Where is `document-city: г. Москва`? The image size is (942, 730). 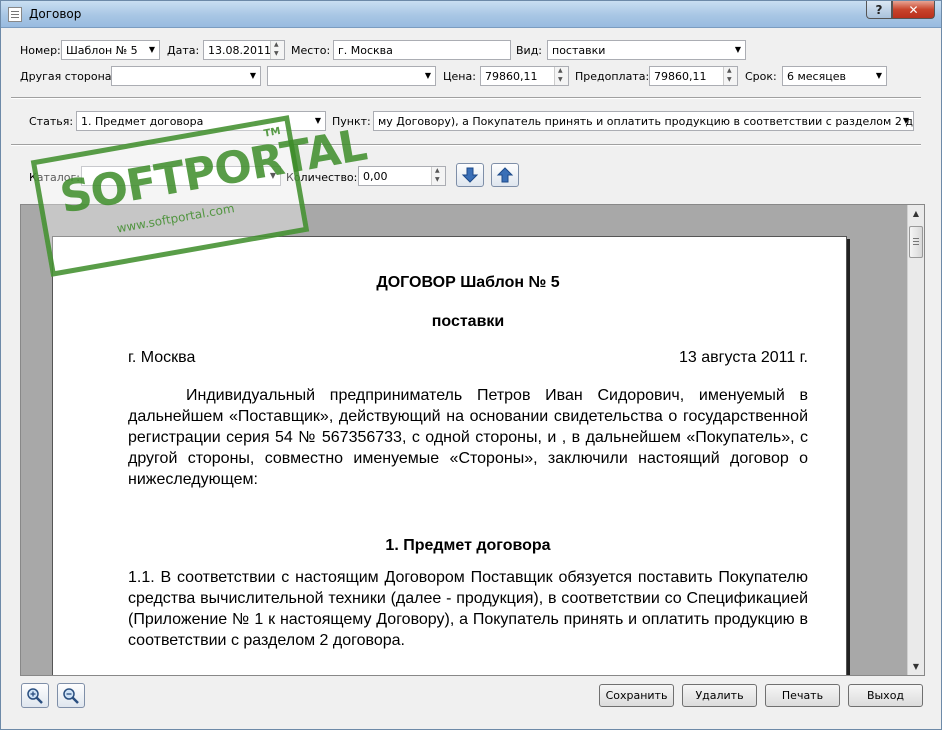 document-city: г. Москва is located at coordinates (162, 357).